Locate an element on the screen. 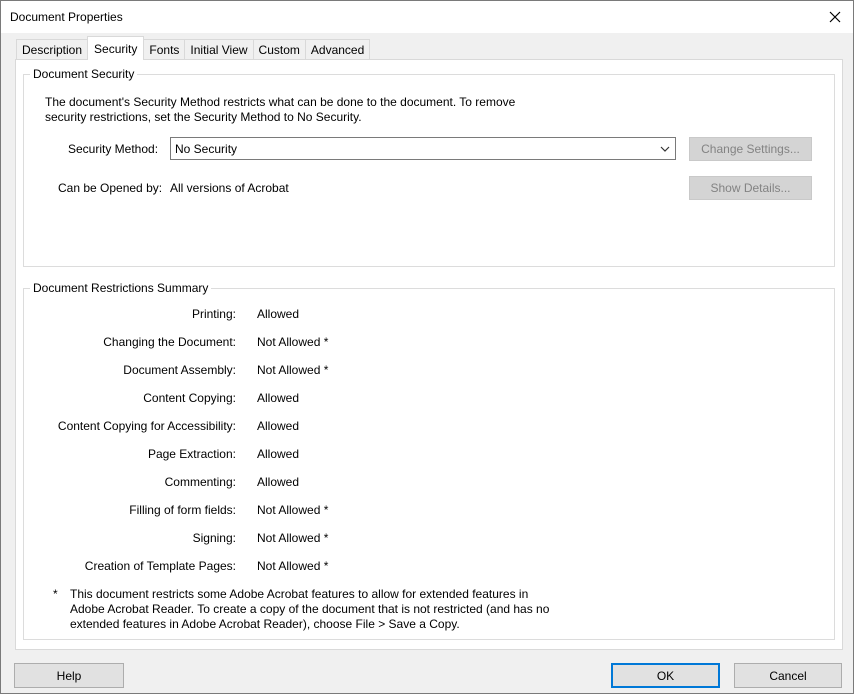 This screenshot has height=694, width=854. security-method-value: No Security is located at coordinates (206, 148).